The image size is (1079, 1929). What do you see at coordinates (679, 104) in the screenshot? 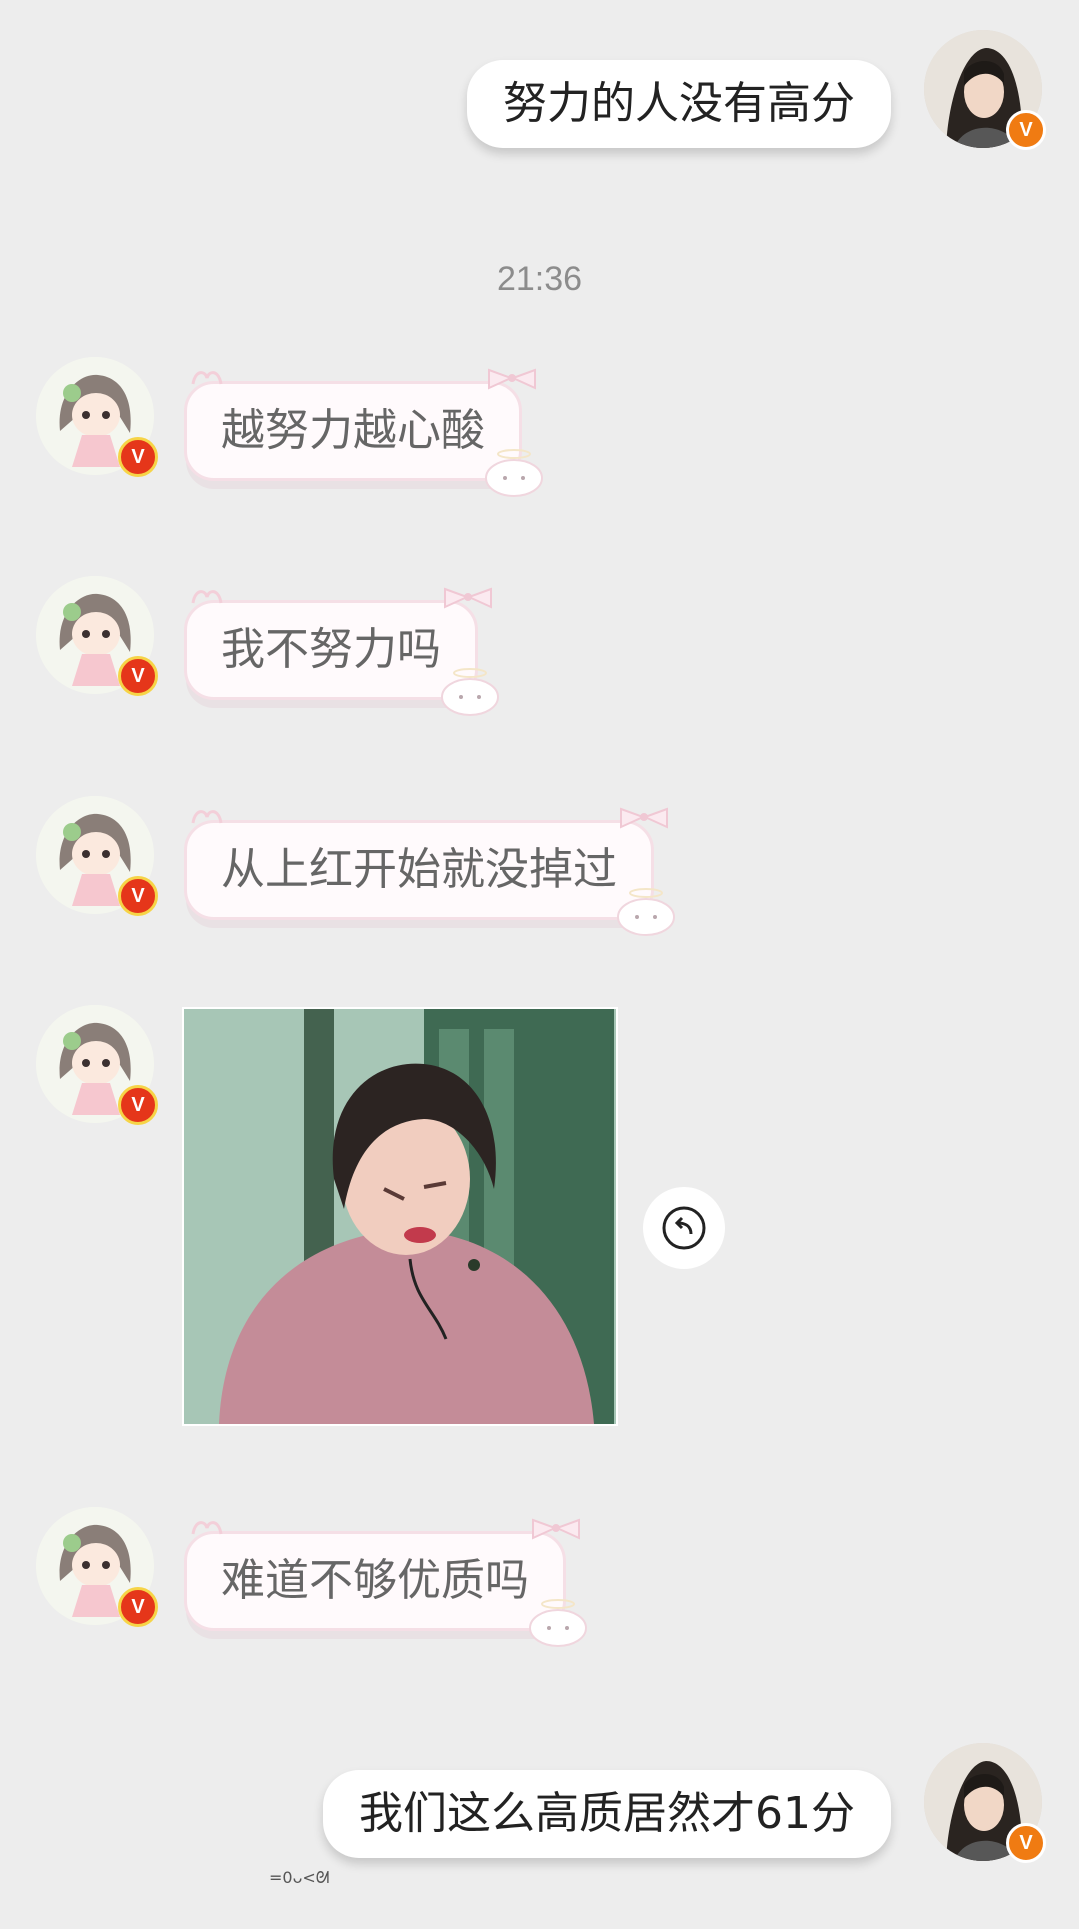
I see `message-bubble-outgoing: 努力的人没有高分` at bounding box center [679, 104].